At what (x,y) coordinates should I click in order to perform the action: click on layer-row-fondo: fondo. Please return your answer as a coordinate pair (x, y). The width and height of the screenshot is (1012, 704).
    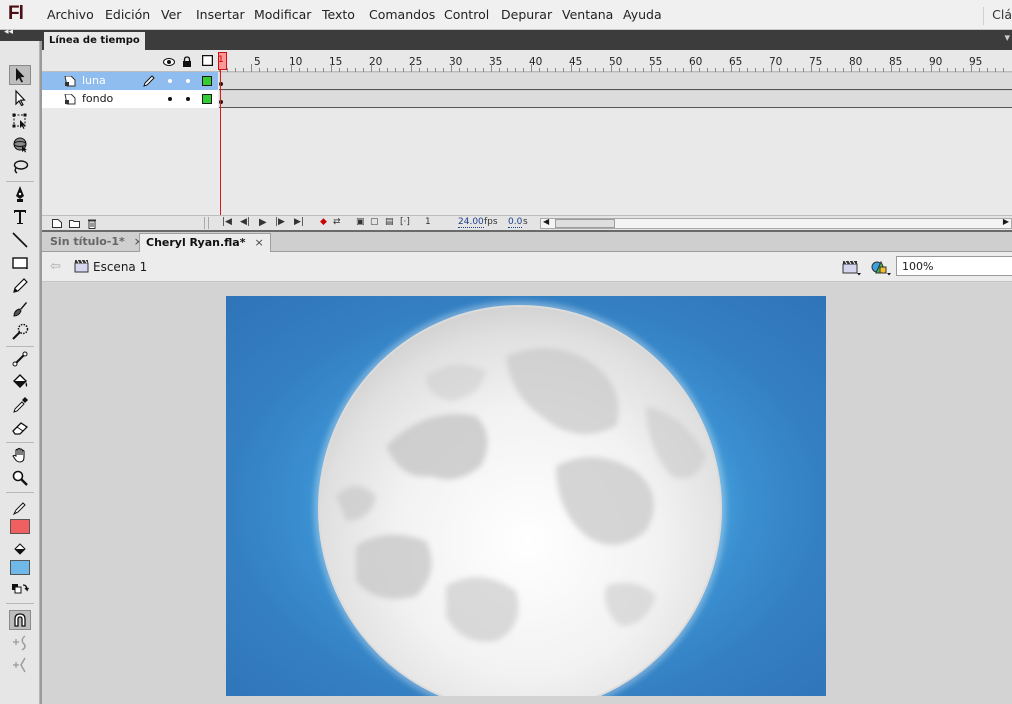
    Looking at the image, I should click on (527, 99).